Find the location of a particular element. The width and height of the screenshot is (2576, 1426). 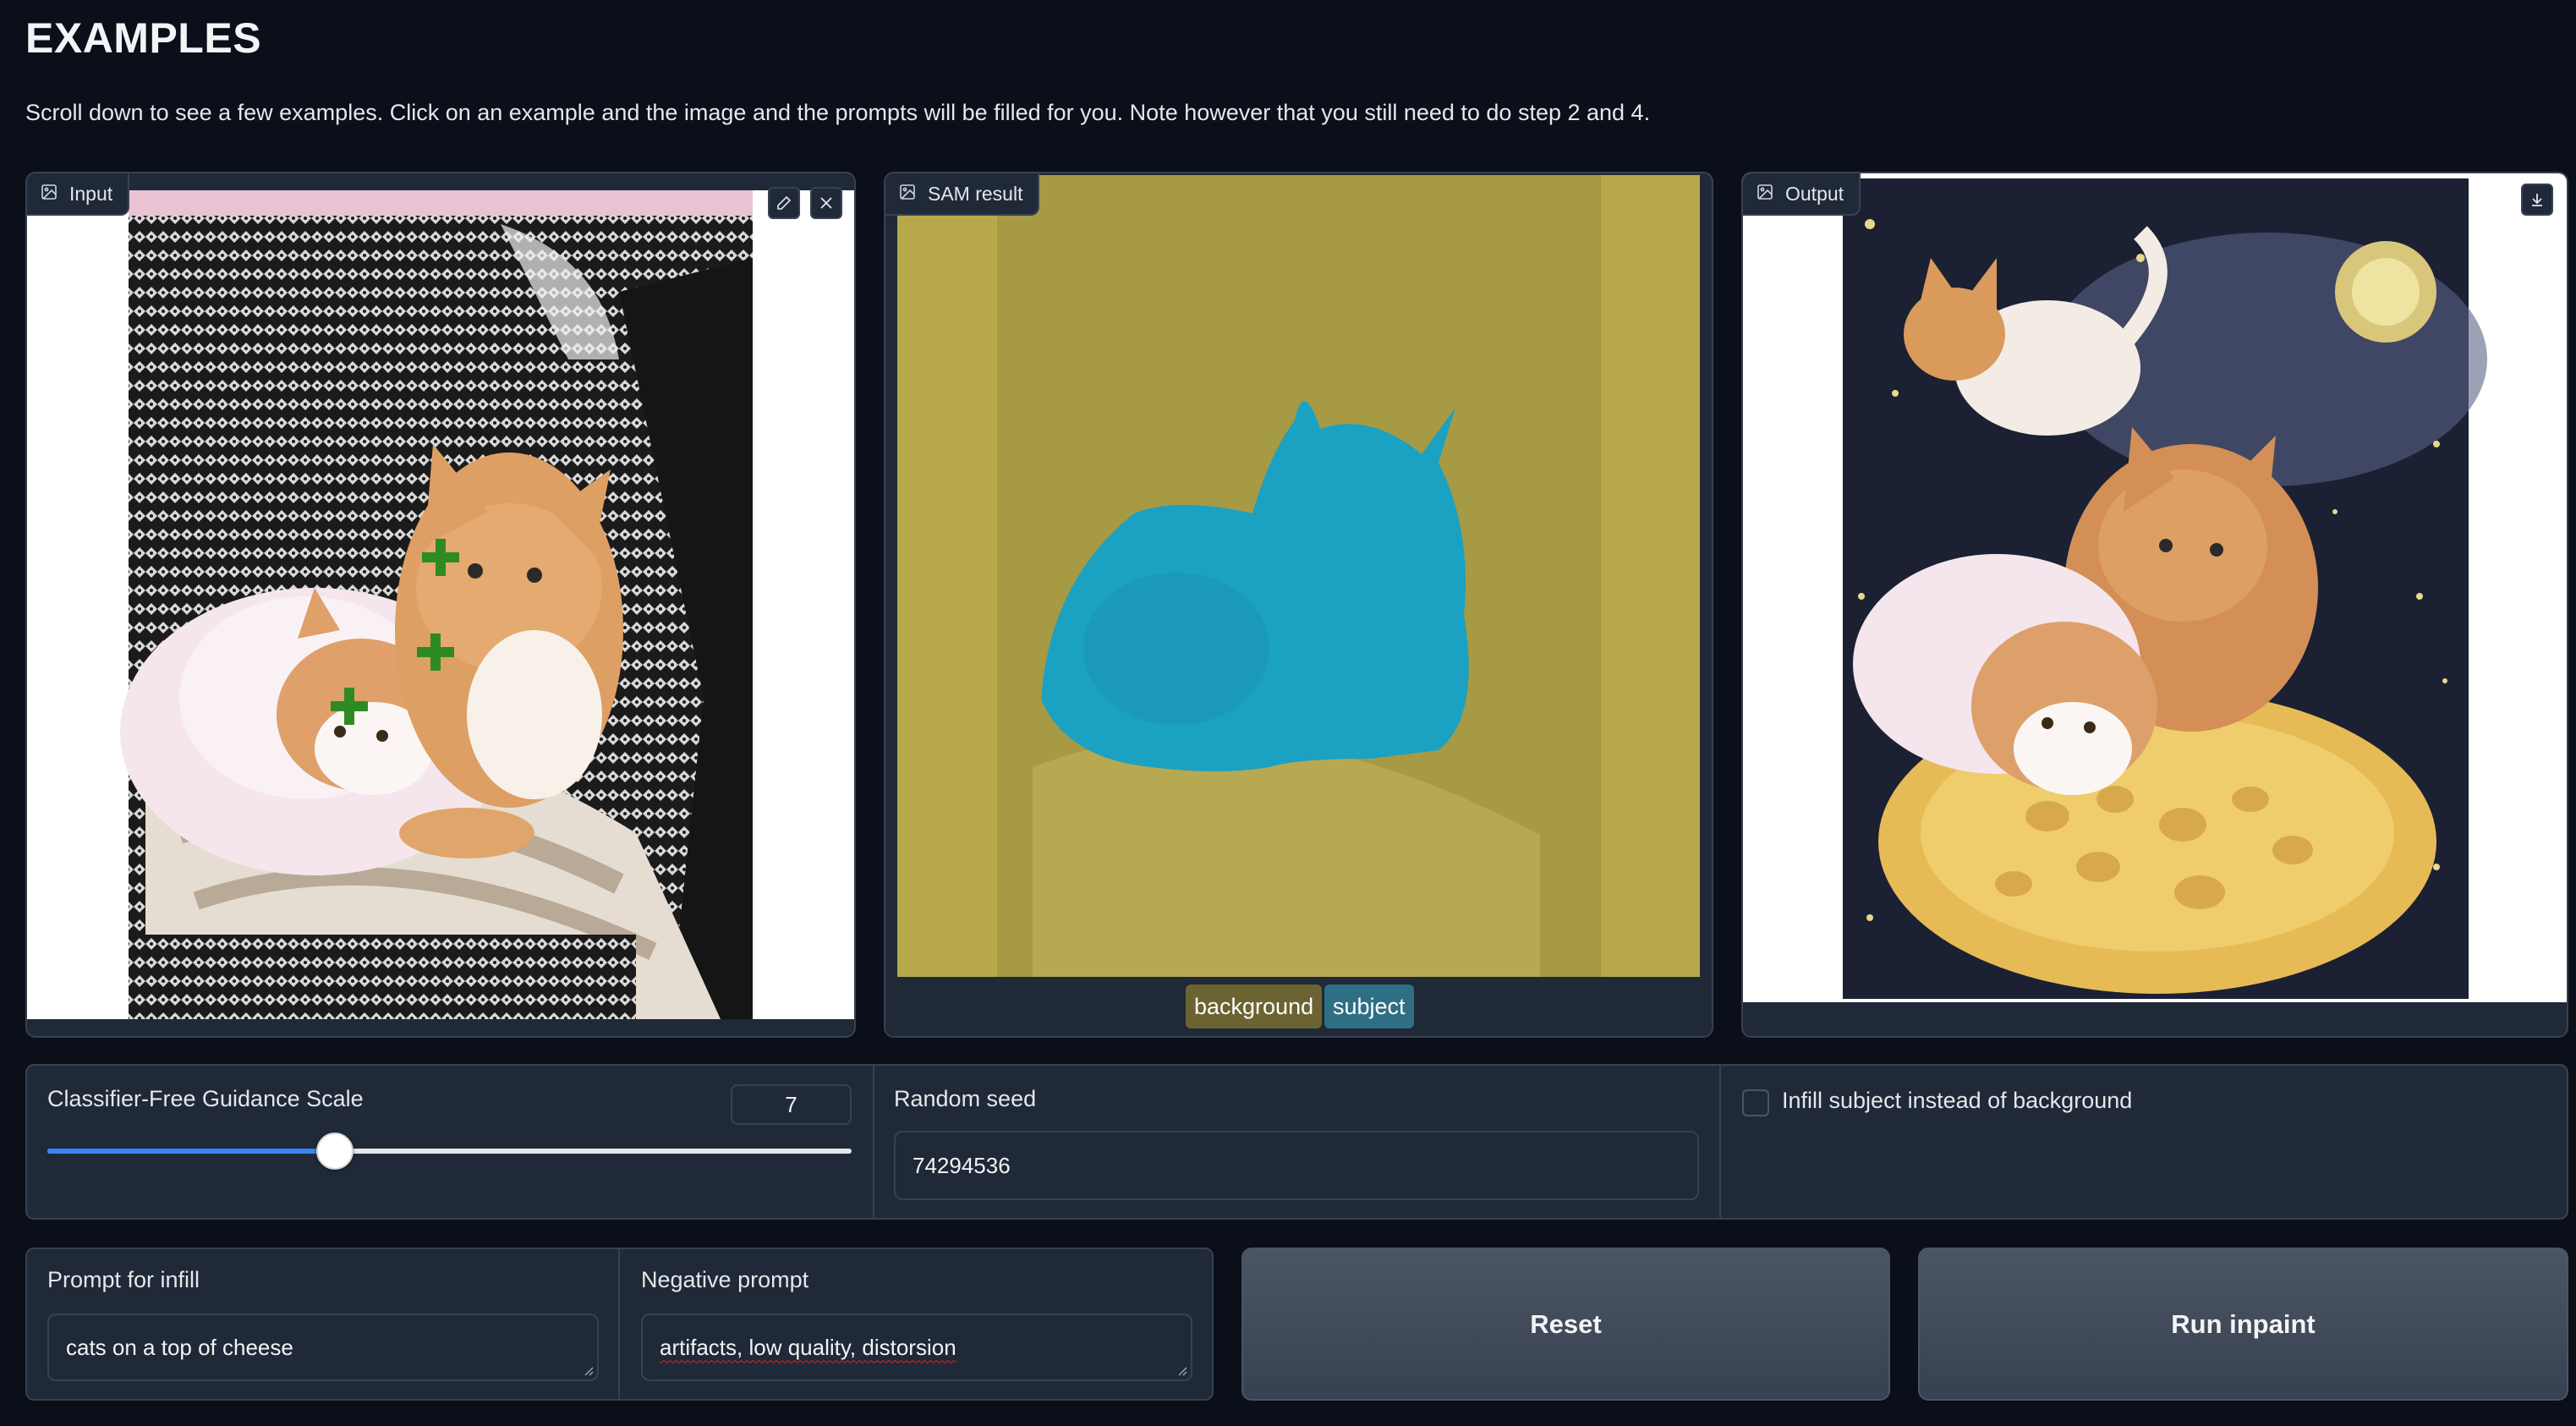

infill-subject-checkbox is located at coordinates (1755, 1102).